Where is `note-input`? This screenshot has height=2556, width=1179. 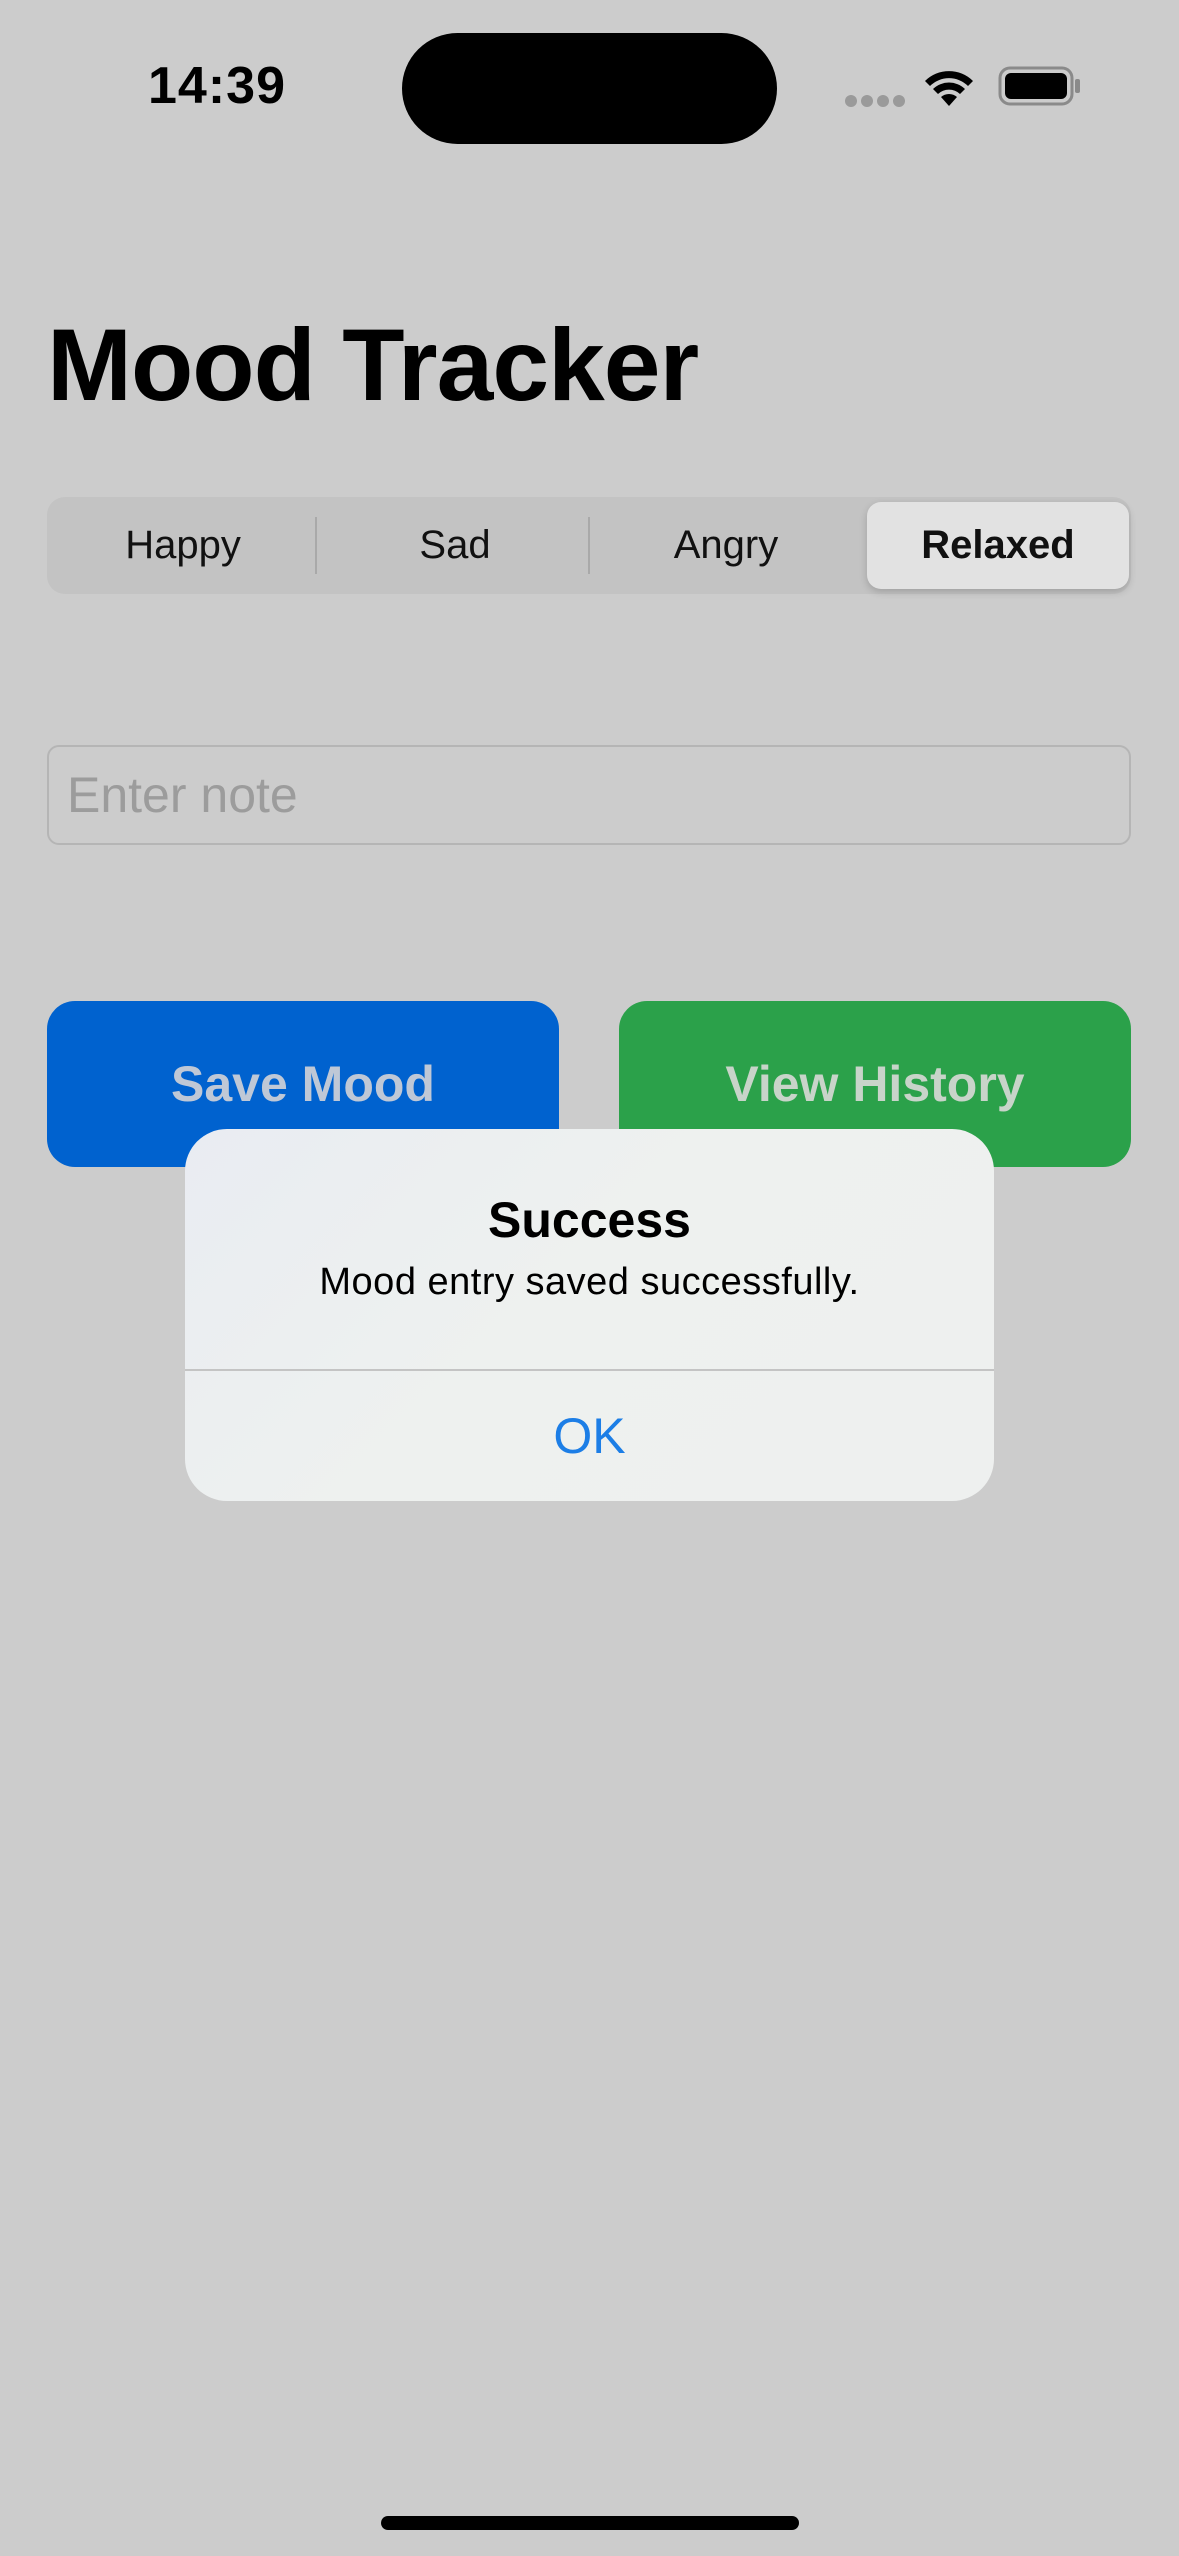 note-input is located at coordinates (589, 795).